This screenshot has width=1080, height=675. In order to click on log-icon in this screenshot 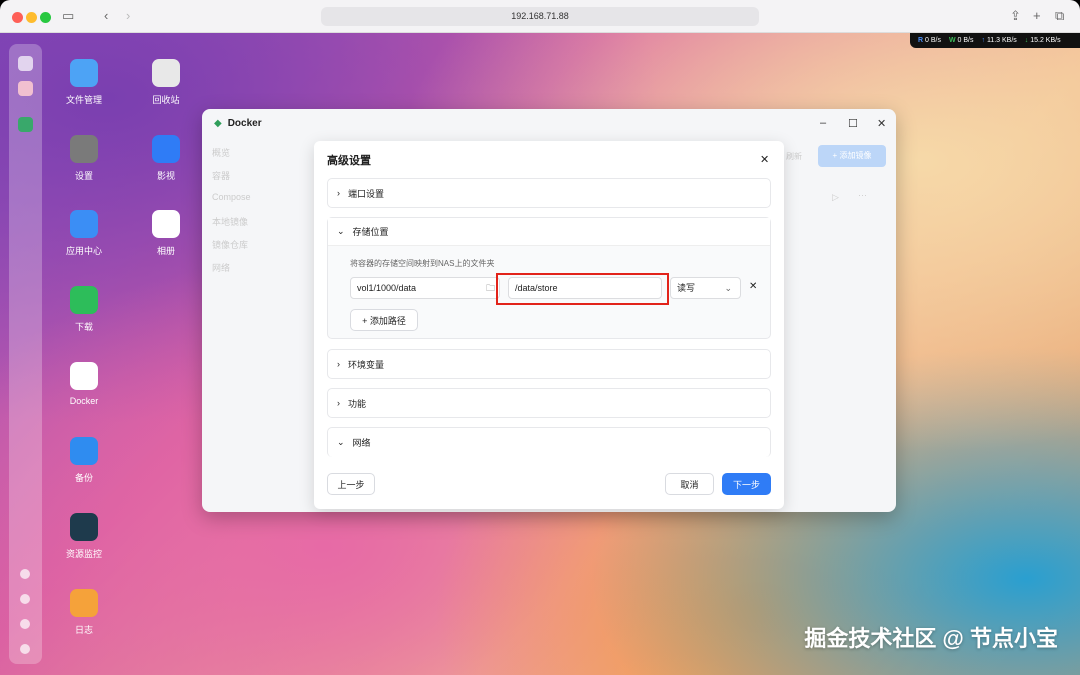, I will do `click(84, 603)`.